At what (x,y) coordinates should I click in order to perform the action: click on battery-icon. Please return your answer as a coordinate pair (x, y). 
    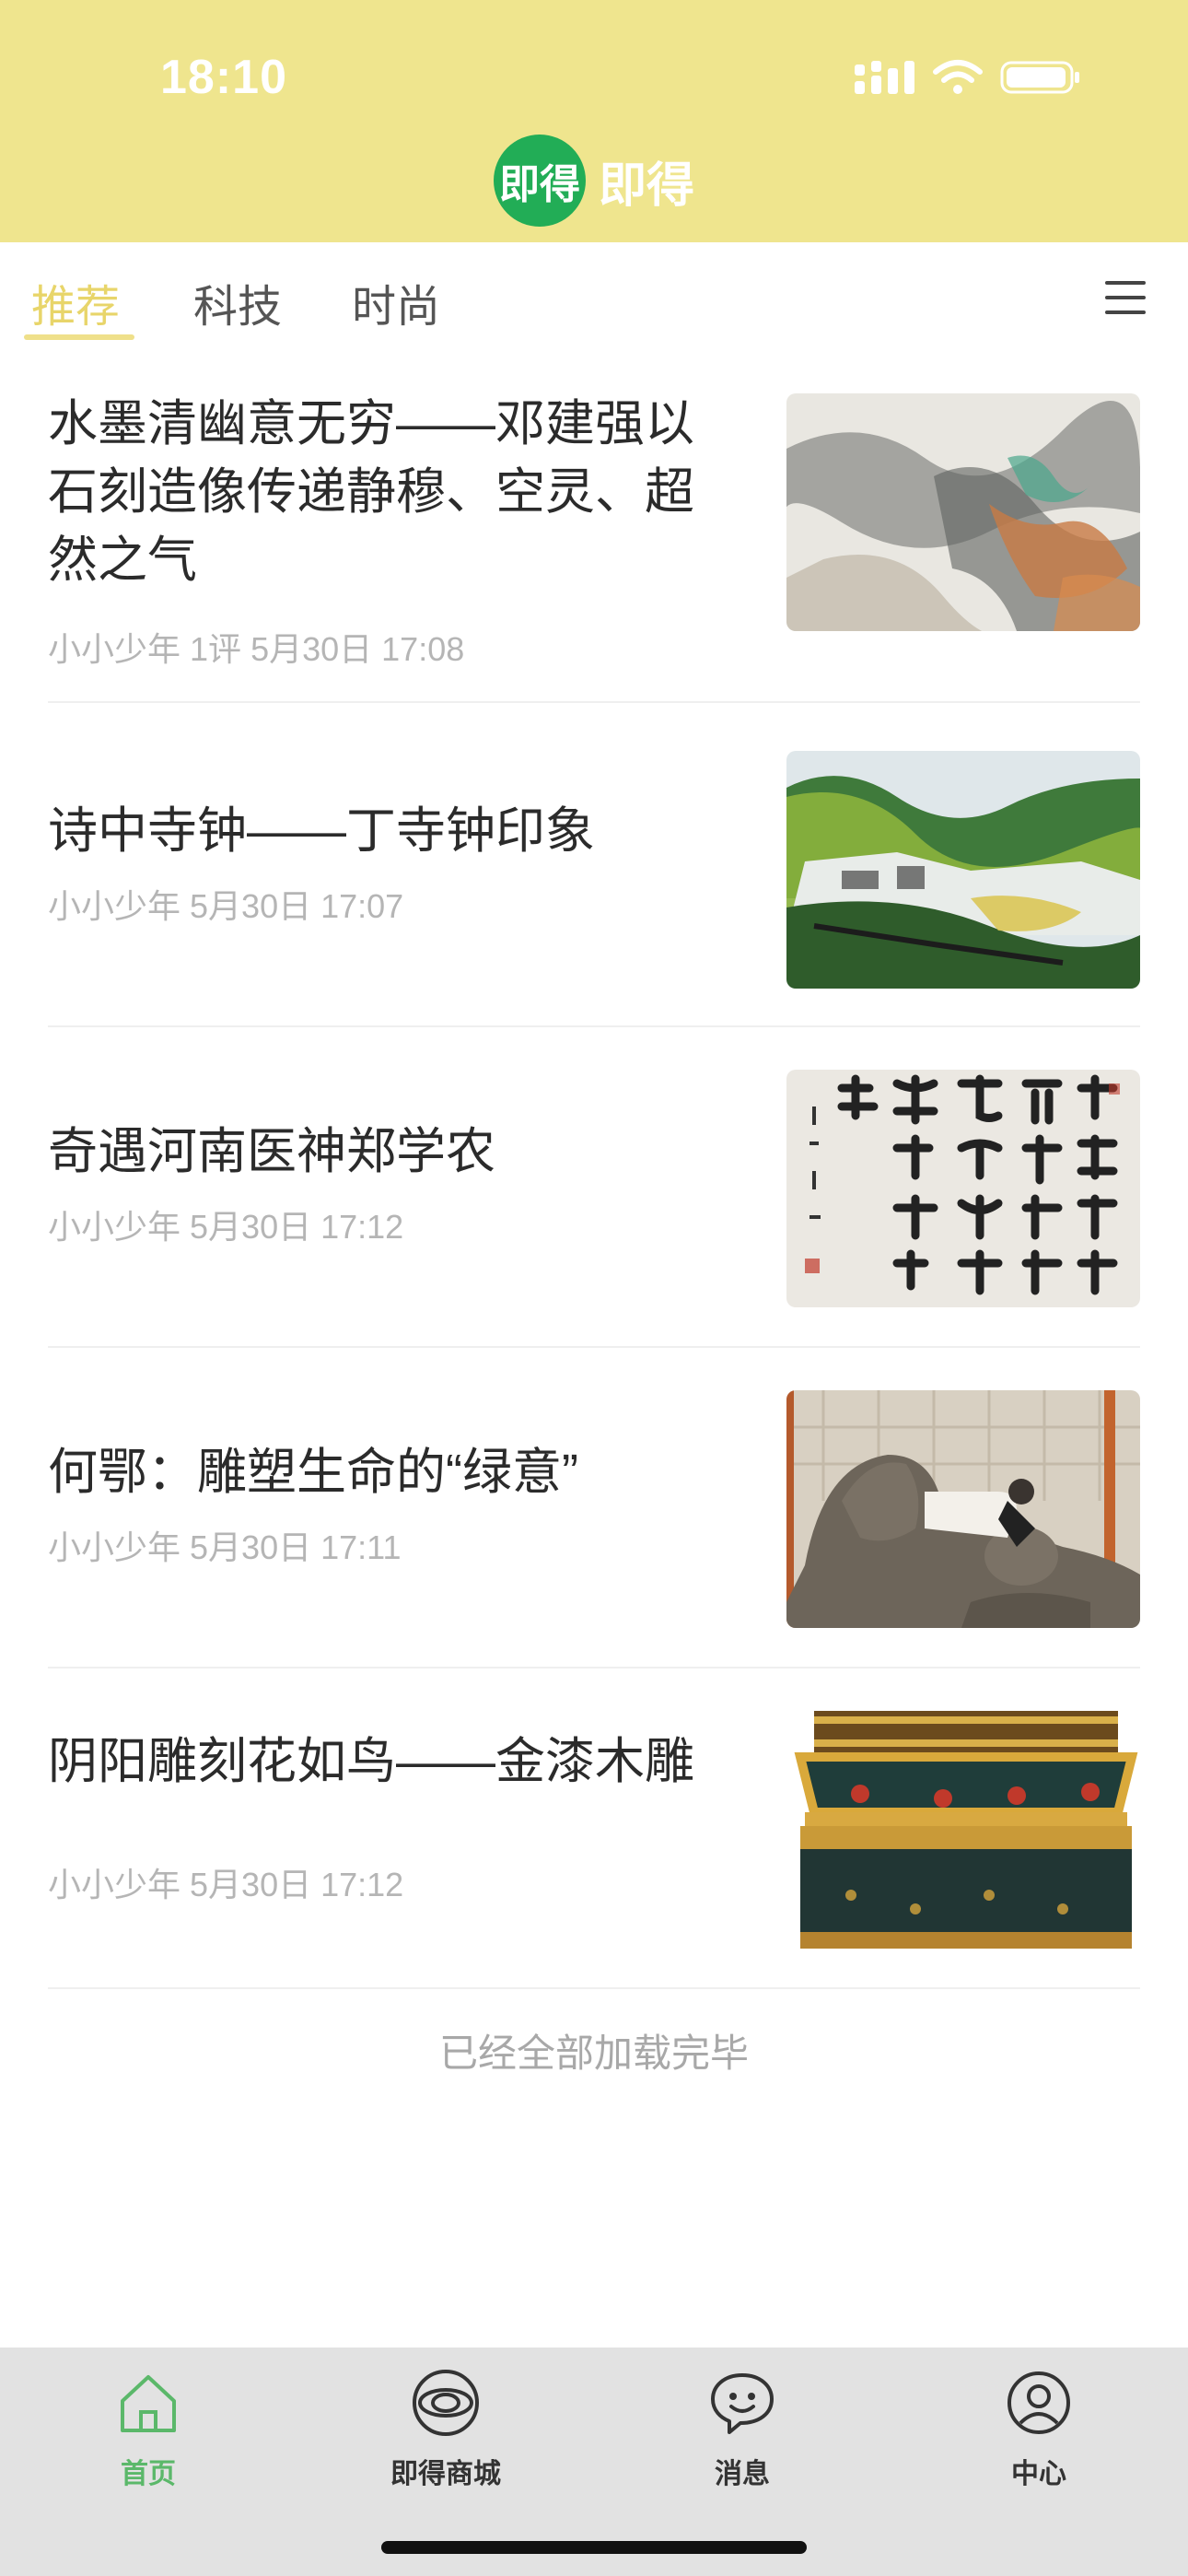
    Looking at the image, I should click on (1039, 77).